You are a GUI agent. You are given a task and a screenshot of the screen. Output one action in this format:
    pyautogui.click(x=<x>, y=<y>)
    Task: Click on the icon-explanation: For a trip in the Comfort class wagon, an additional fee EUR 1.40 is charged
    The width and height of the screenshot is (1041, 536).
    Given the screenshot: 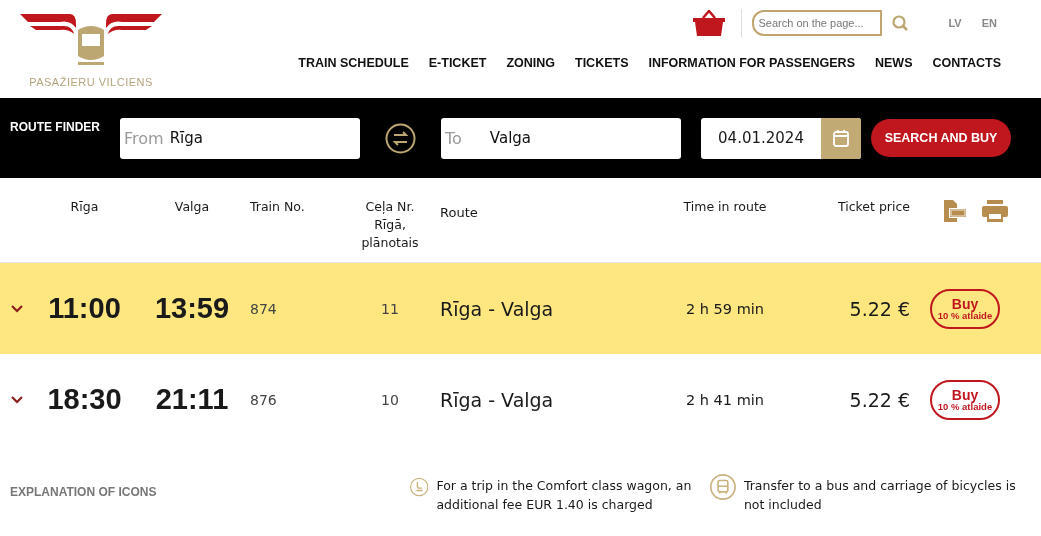 What is the action you would take?
    pyautogui.click(x=564, y=495)
    